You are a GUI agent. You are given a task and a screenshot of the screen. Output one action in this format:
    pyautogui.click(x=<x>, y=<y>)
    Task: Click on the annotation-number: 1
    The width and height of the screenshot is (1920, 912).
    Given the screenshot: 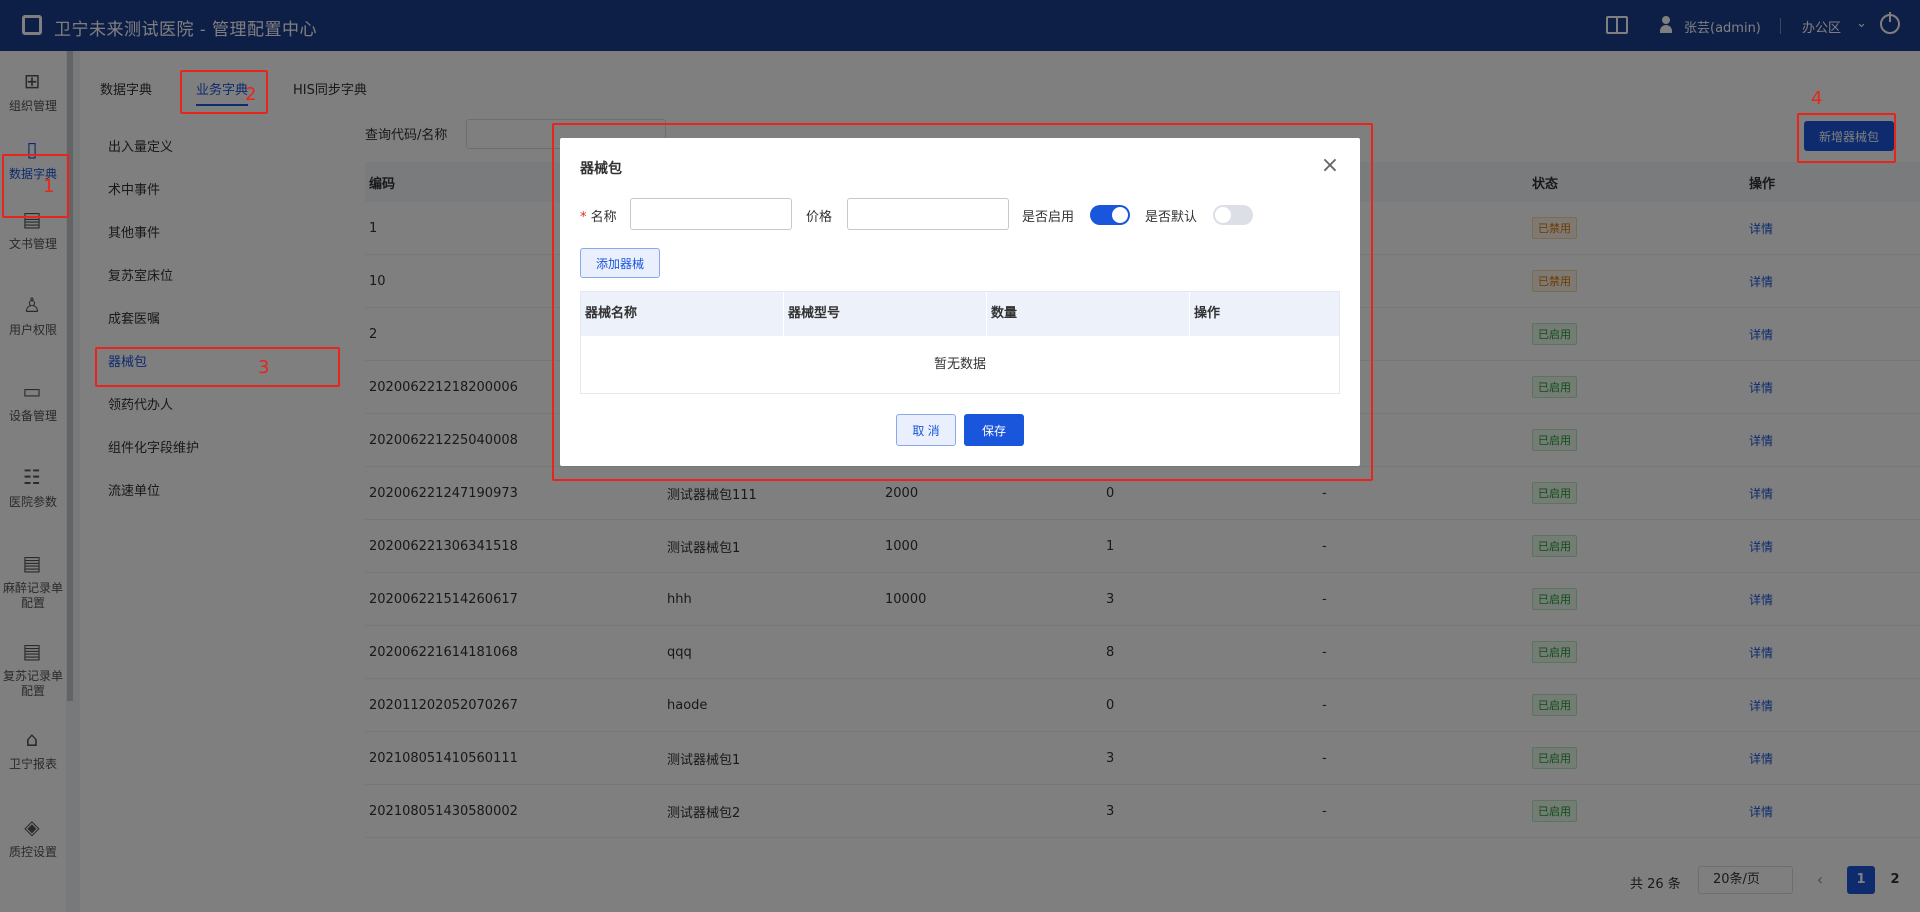 What is the action you would take?
    pyautogui.click(x=49, y=186)
    